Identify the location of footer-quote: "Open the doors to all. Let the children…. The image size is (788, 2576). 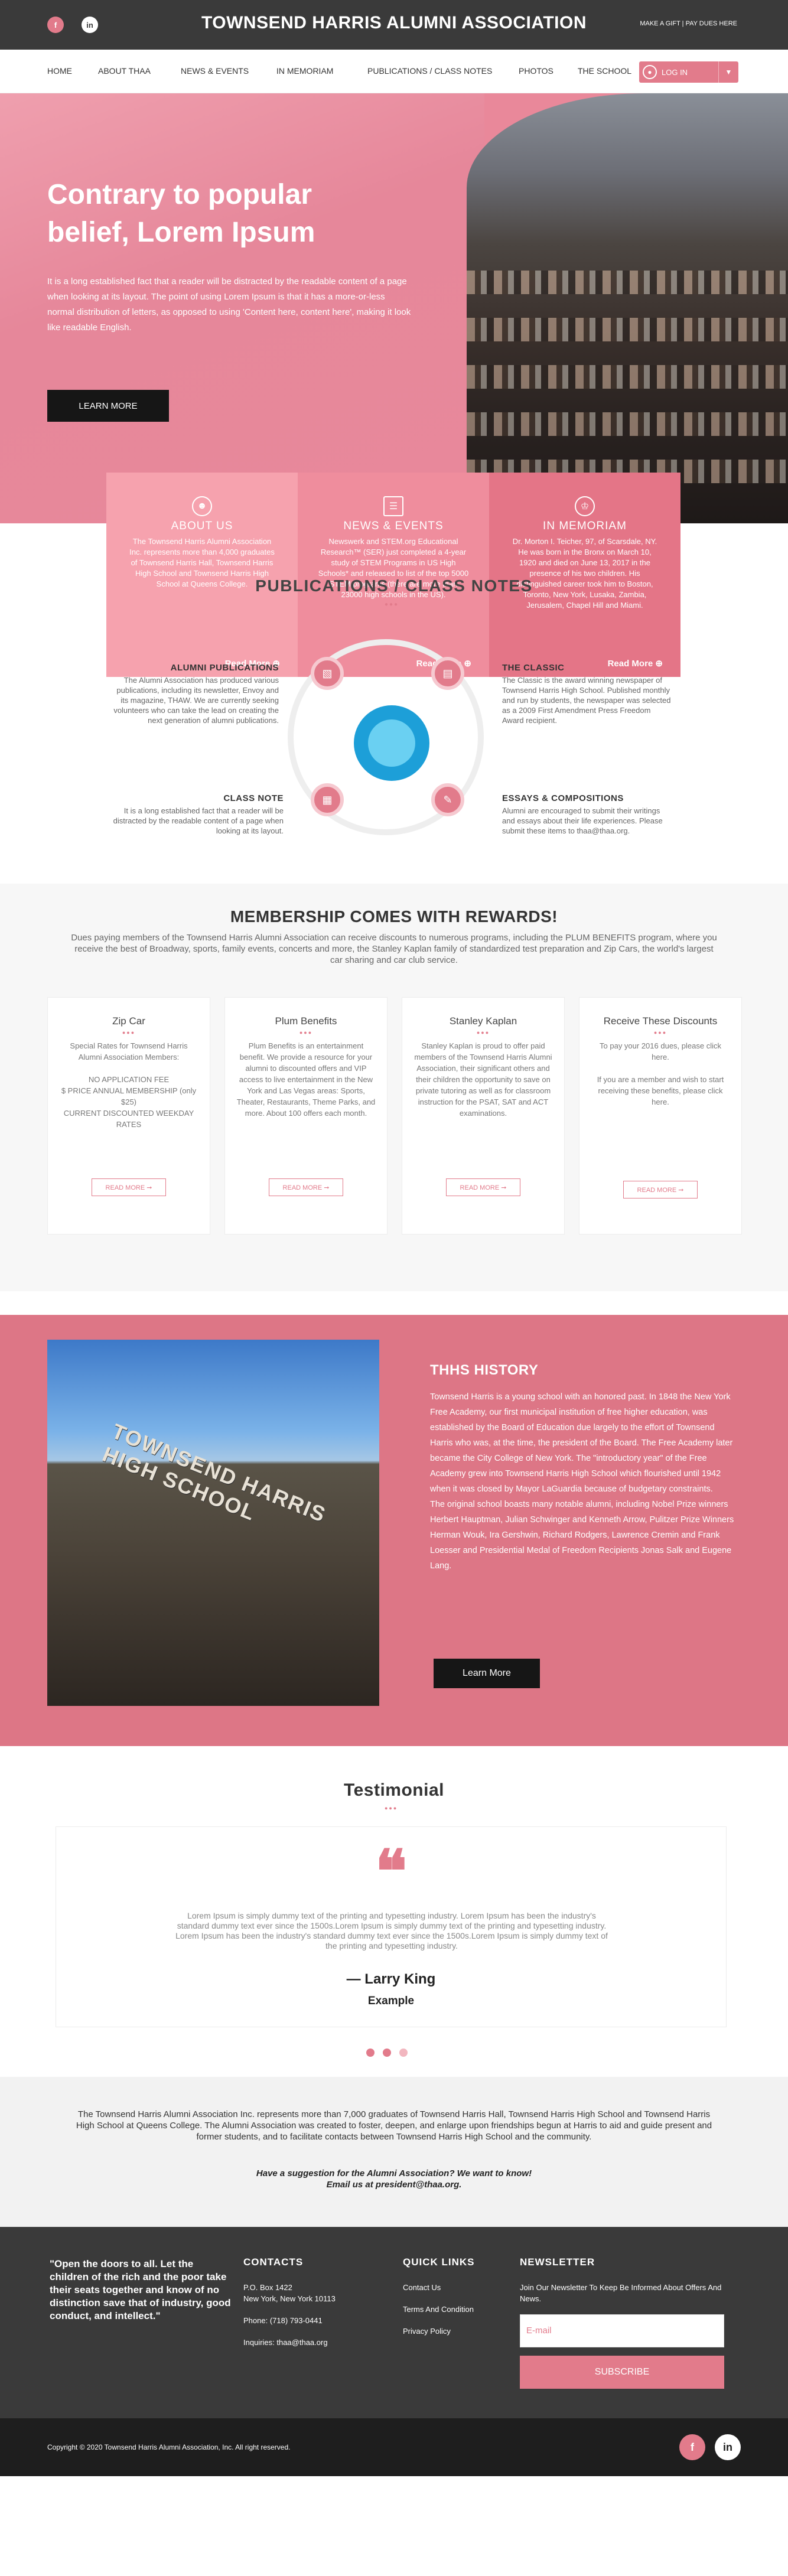
(140, 2289).